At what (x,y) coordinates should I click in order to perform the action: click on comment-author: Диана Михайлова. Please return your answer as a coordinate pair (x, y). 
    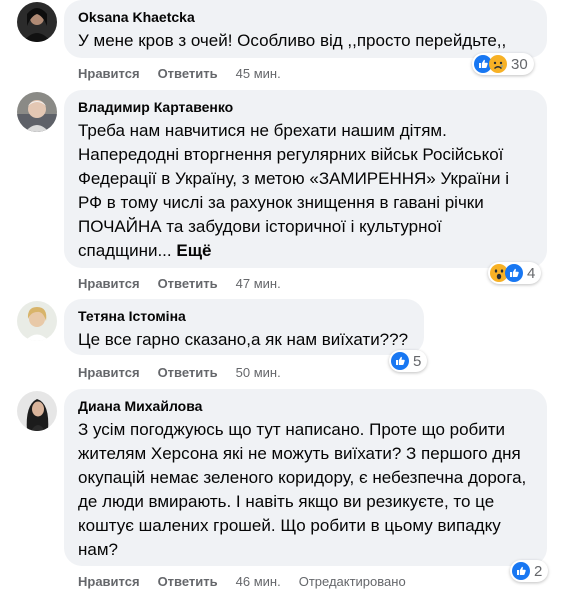
    Looking at the image, I should click on (306, 406).